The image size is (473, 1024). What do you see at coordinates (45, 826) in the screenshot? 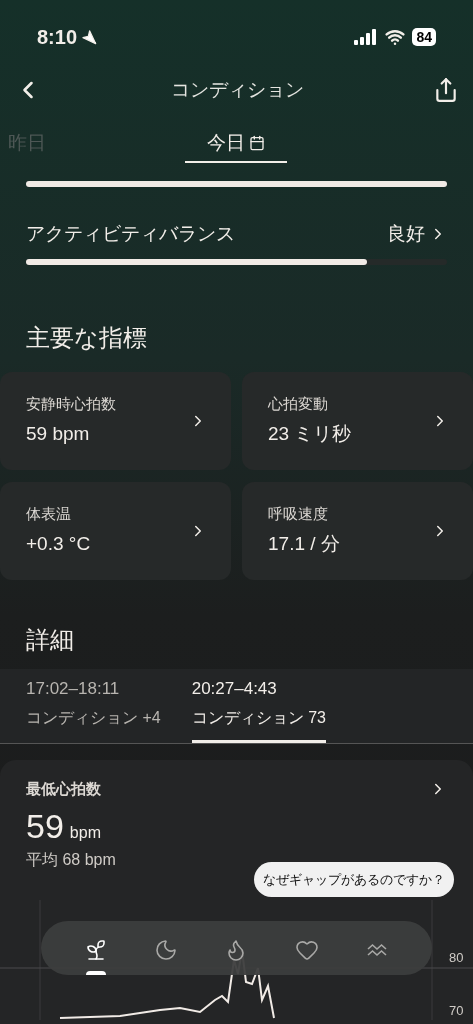
I see `heart-rate-value: 59` at bounding box center [45, 826].